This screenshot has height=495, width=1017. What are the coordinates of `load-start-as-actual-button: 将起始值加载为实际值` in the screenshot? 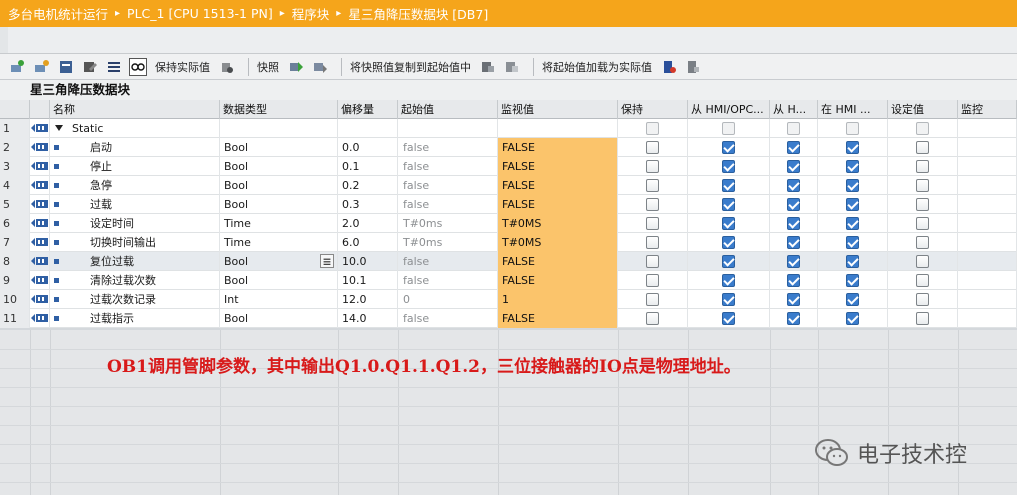 It's located at (597, 67).